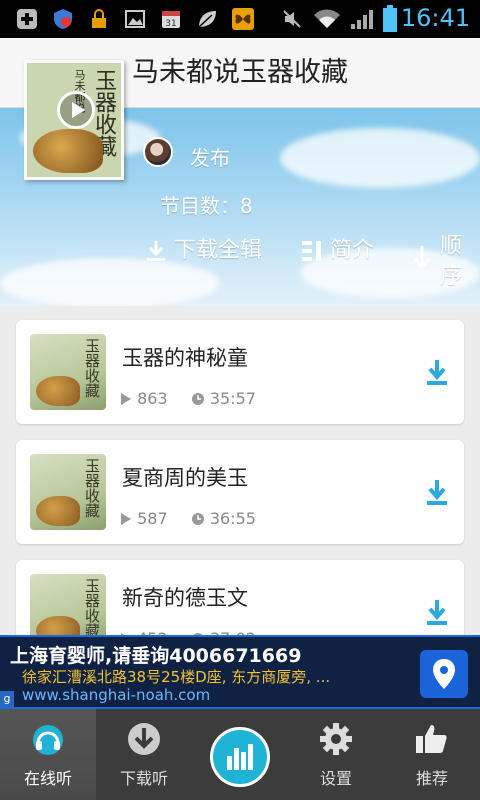 This screenshot has width=480, height=800. What do you see at coordinates (232, 398) in the screenshot?
I see `duration: 35:57` at bounding box center [232, 398].